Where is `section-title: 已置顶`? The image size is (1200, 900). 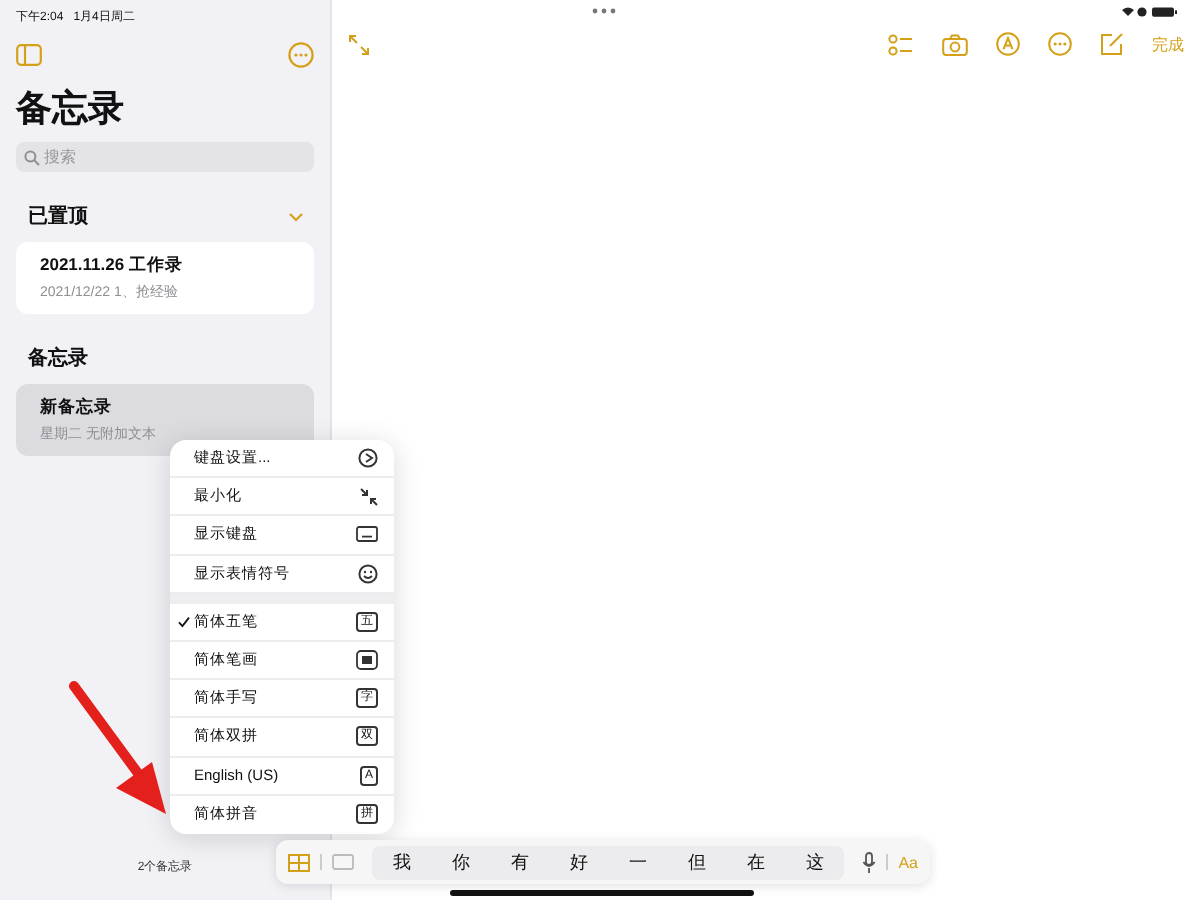 section-title: 已置顶 is located at coordinates (58, 216).